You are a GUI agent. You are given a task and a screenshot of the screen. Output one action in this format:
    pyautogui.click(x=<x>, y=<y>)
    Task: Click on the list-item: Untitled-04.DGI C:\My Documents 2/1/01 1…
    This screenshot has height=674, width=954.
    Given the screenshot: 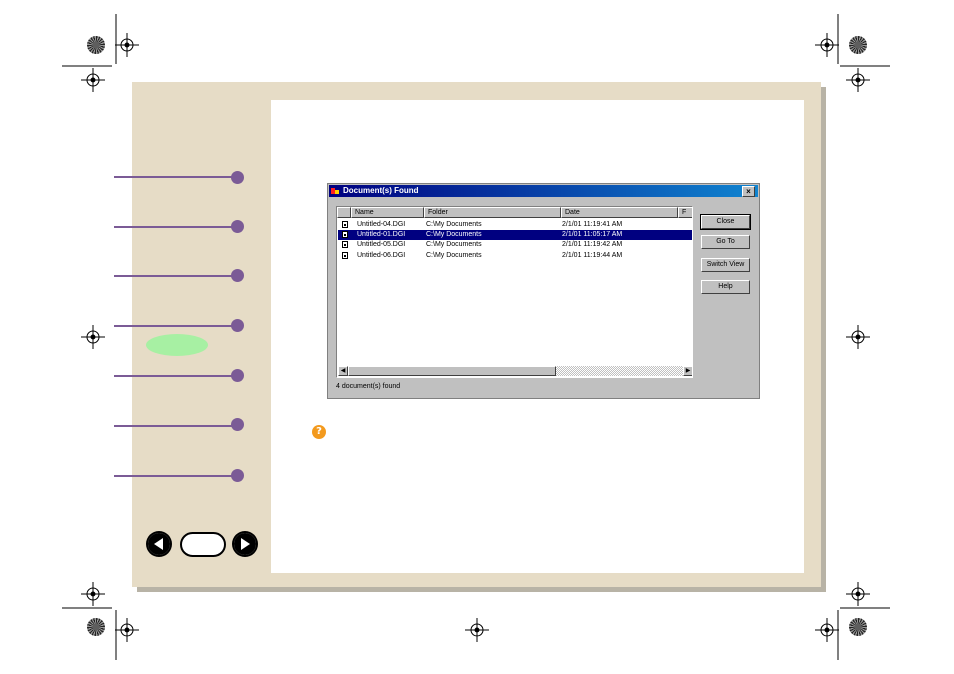 What is the action you would take?
    pyautogui.click(x=515, y=225)
    